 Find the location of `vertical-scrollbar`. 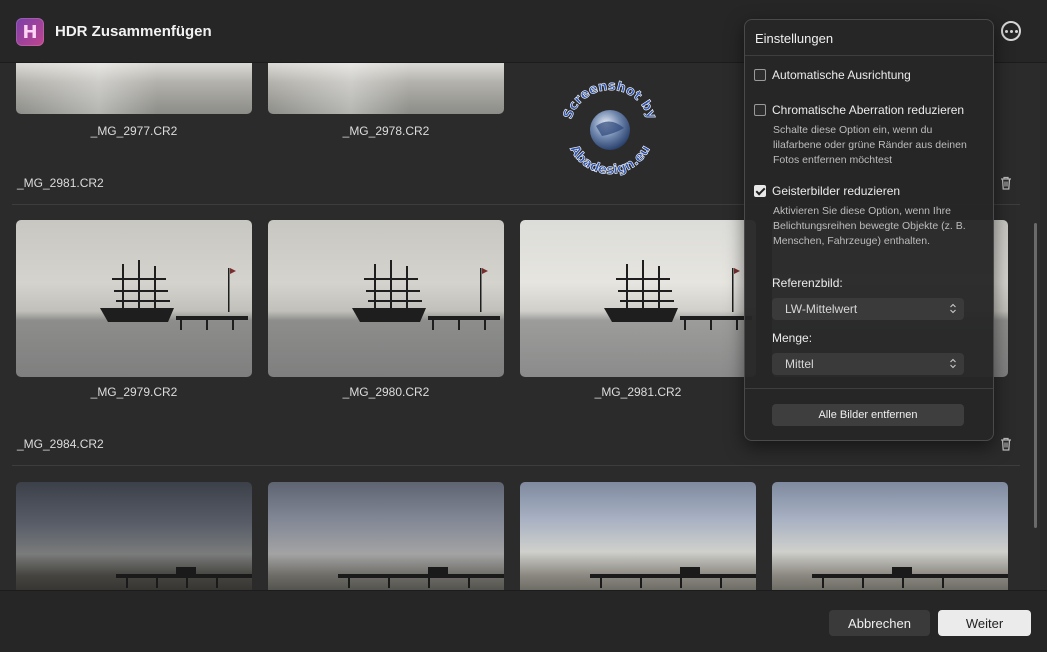

vertical-scrollbar is located at coordinates (1035, 375).